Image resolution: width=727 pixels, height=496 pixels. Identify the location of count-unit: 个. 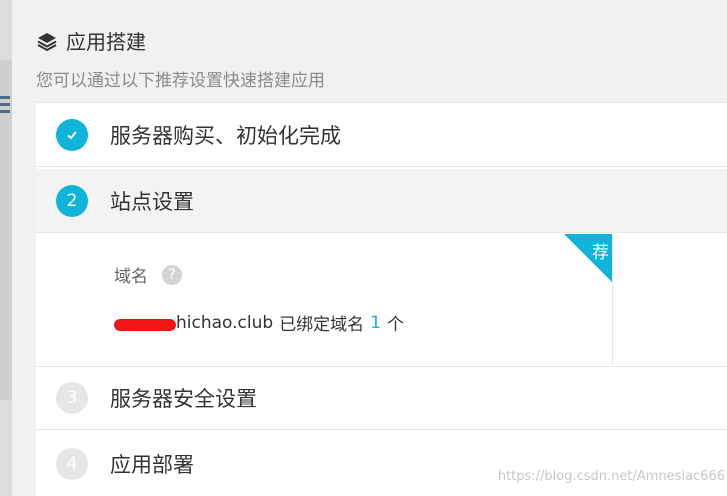
(396, 325).